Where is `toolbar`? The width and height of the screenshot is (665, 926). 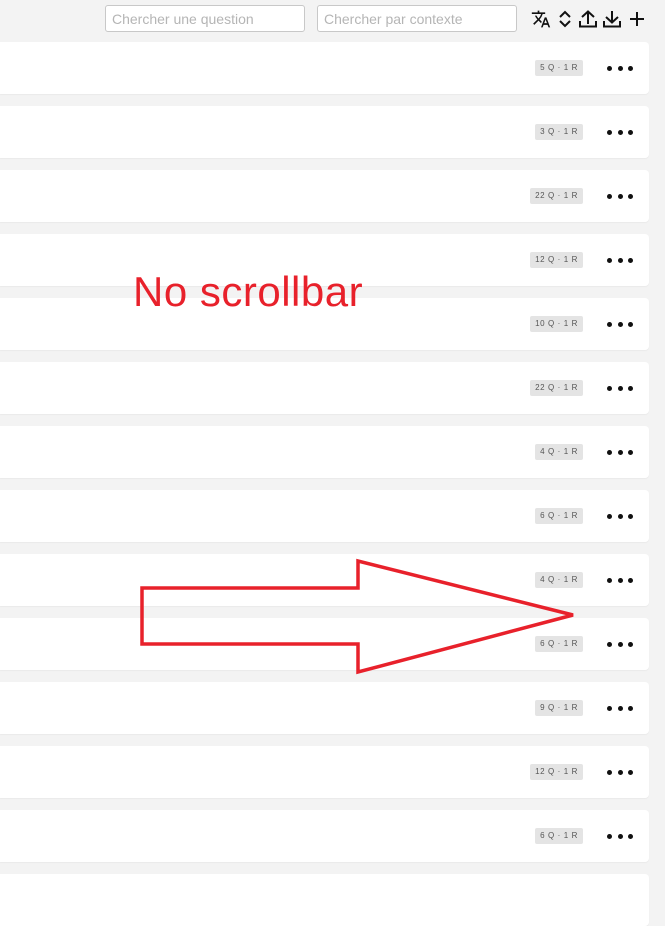 toolbar is located at coordinates (332, 20).